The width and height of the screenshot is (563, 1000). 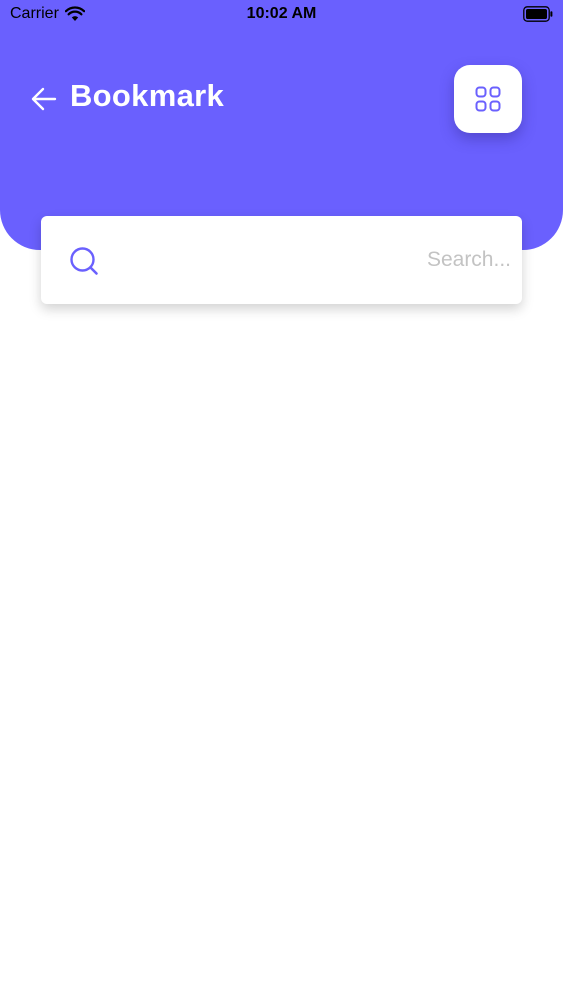 I want to click on status-time: 10:02 AM, so click(x=281, y=13).